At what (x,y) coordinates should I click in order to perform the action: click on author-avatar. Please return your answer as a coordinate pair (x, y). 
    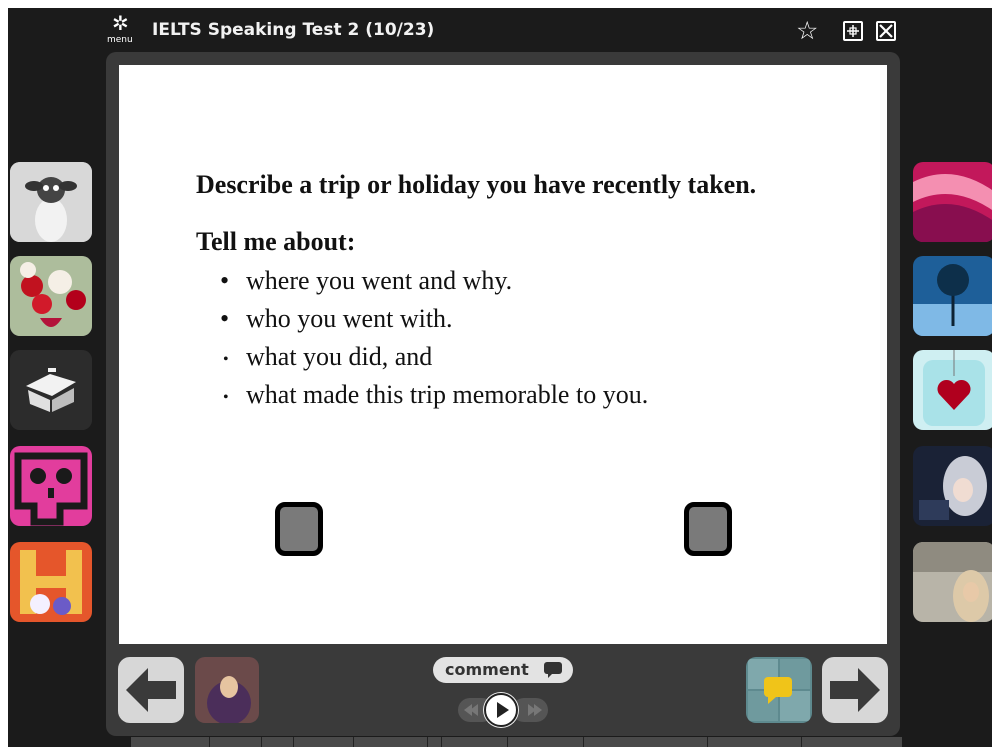
    Looking at the image, I should click on (227, 690).